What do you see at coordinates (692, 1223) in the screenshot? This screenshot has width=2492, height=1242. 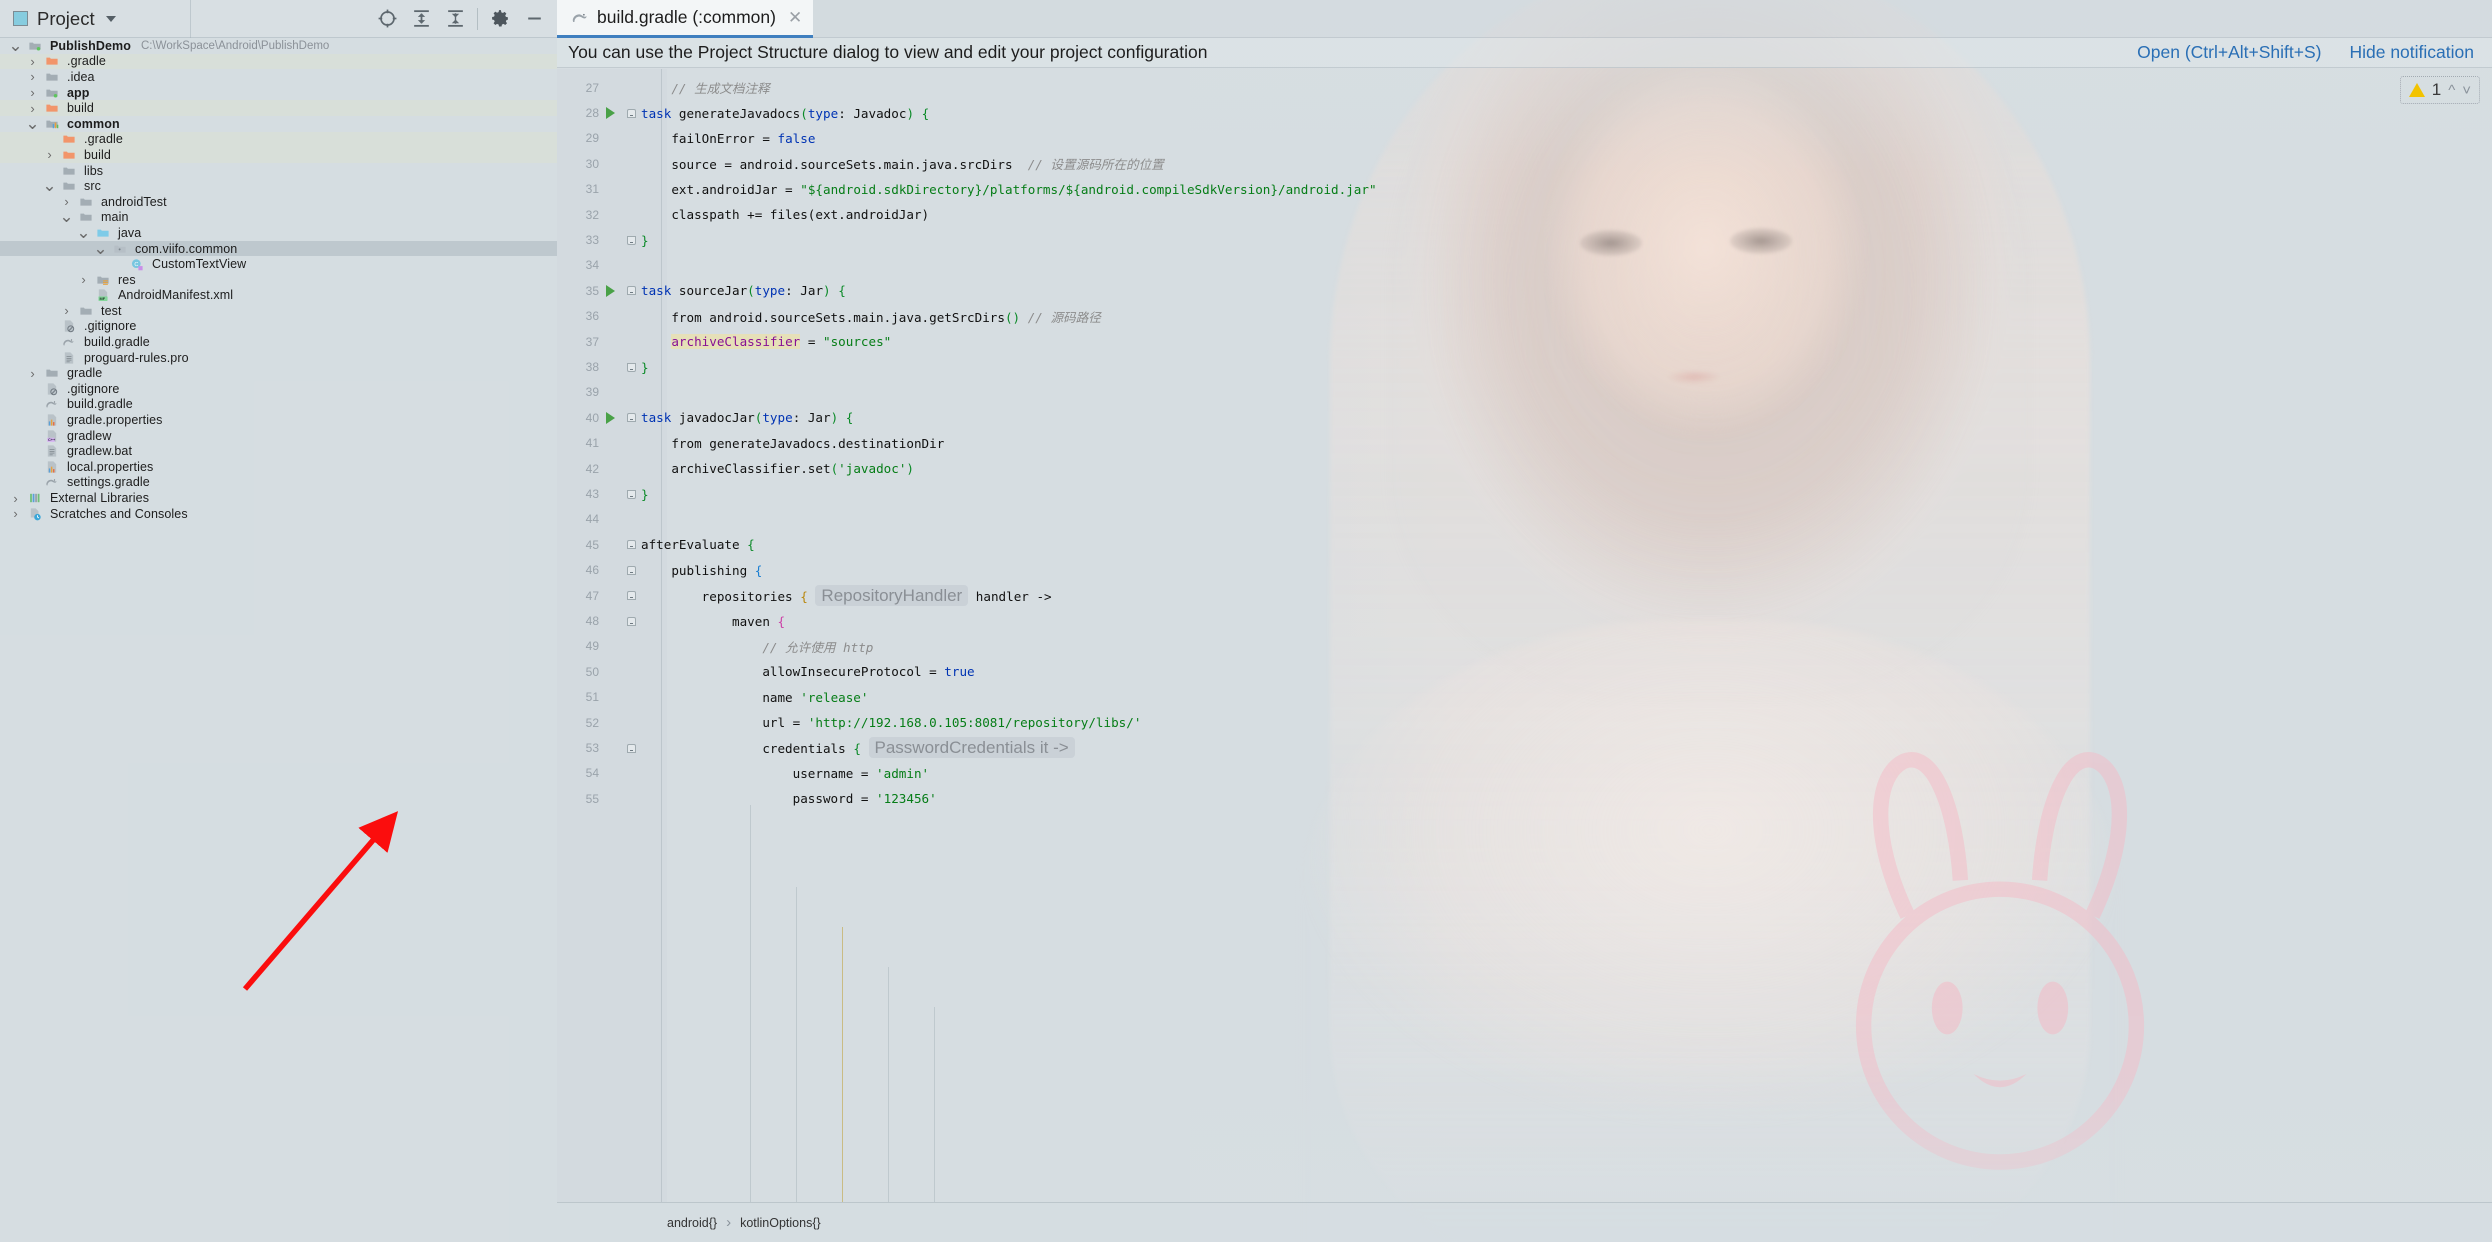 I see `breadcrumb-item: android{}` at bounding box center [692, 1223].